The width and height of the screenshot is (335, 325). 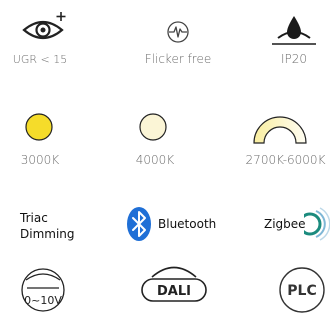 What do you see at coordinates (40, 59) in the screenshot?
I see `ugr-label: UGR < 15` at bounding box center [40, 59].